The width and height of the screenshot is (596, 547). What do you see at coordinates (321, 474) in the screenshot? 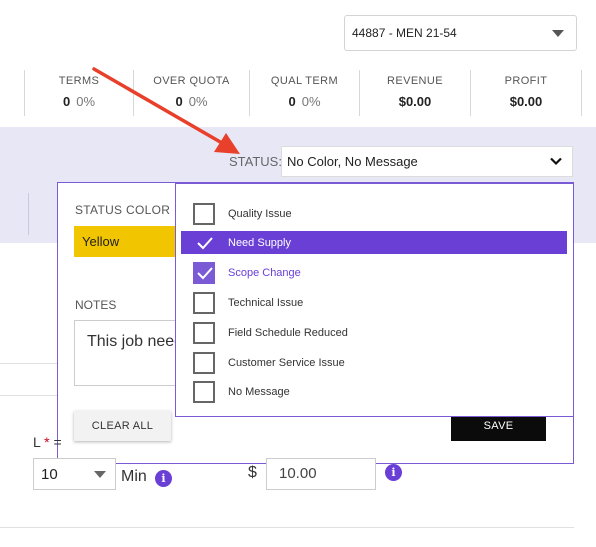
I see `amount-input: 10.00` at bounding box center [321, 474].